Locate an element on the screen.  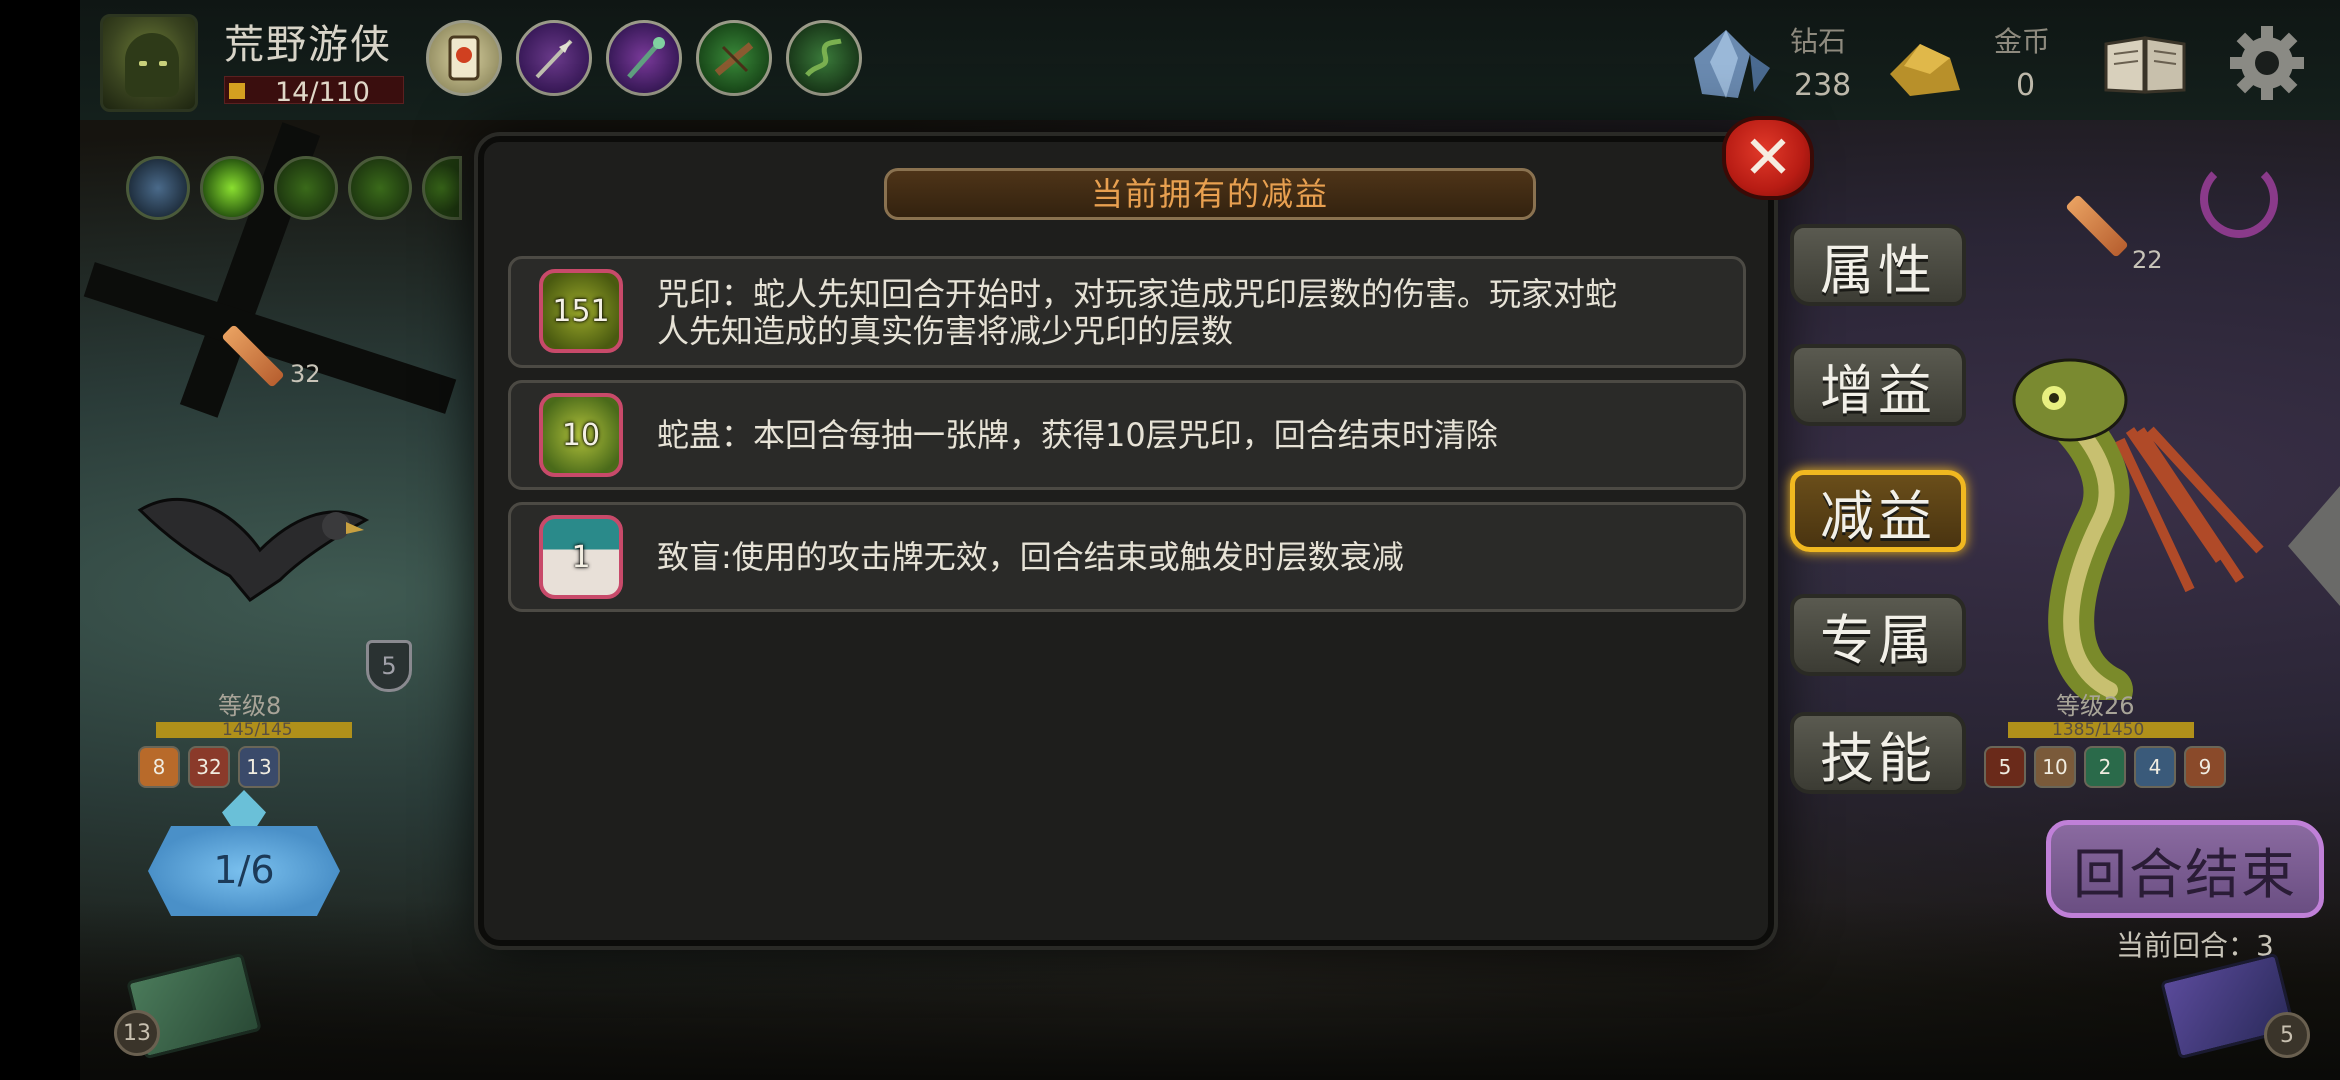
snake-poison-icon: 10 is located at coordinates (581, 435).